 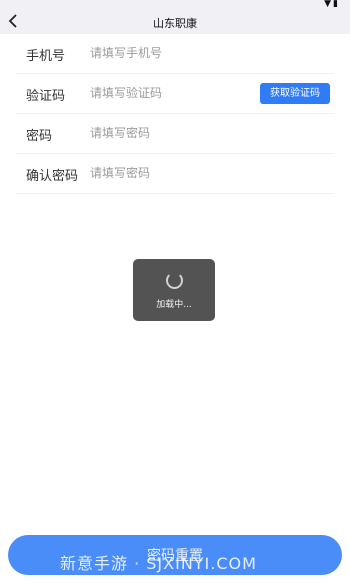 What do you see at coordinates (165, 53) in the screenshot?
I see `phone-input` at bounding box center [165, 53].